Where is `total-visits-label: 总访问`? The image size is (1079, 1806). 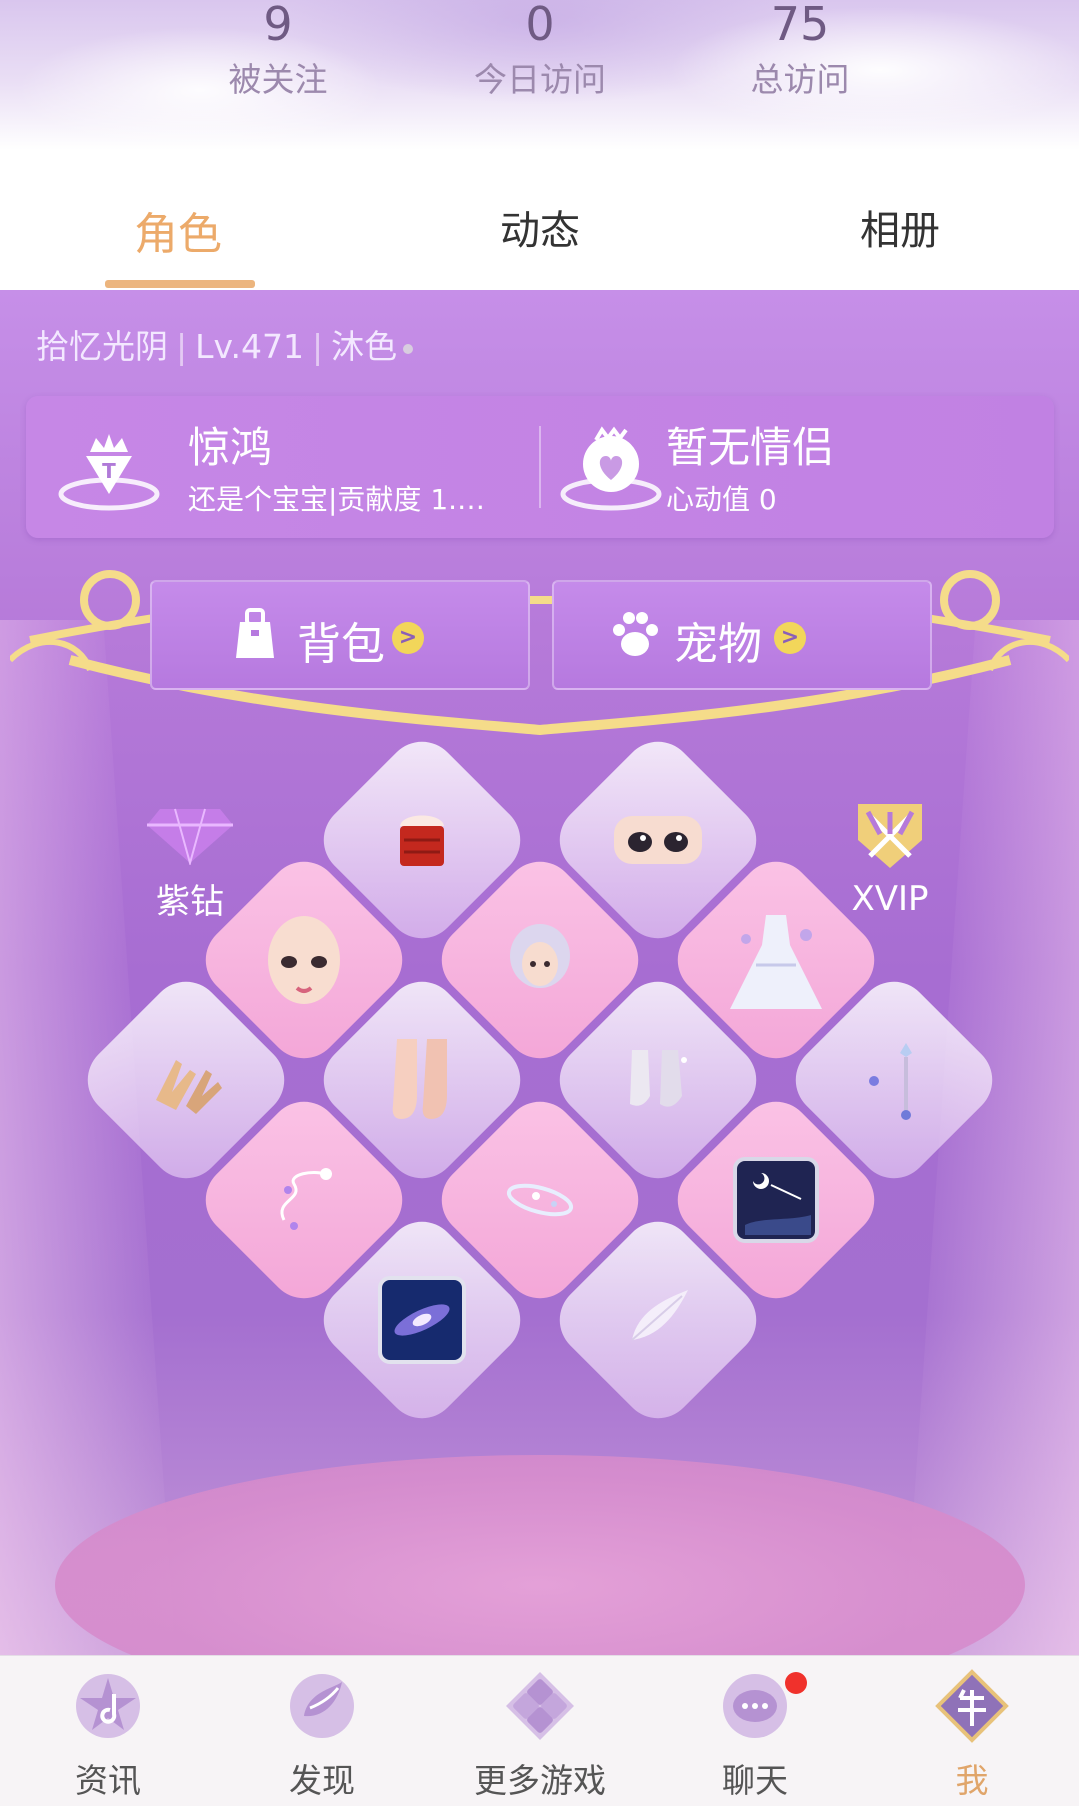 total-visits-label: 总访问 is located at coordinates (800, 79).